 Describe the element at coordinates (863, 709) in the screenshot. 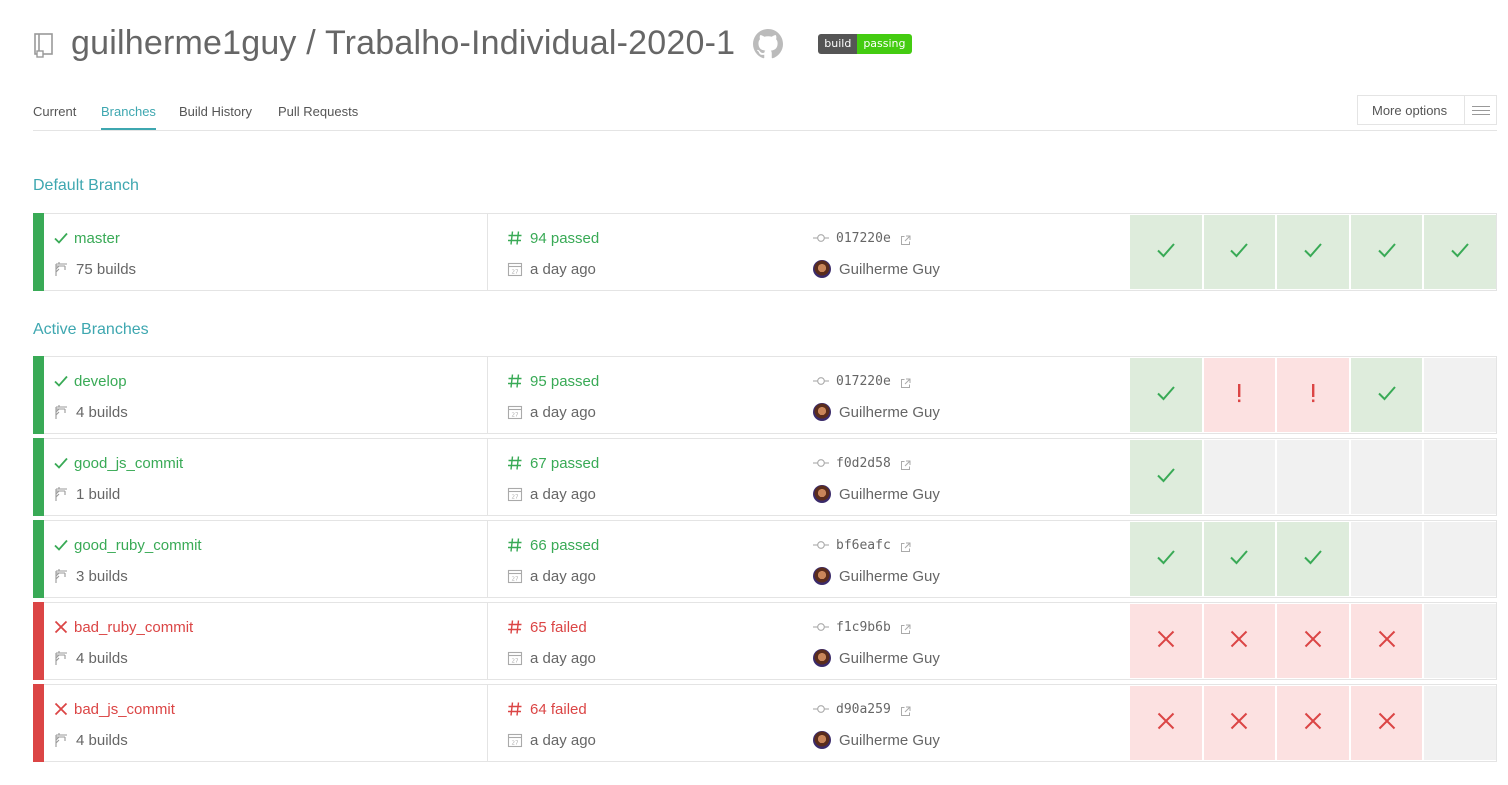

I see `commit-sha-link: d90a259` at that location.